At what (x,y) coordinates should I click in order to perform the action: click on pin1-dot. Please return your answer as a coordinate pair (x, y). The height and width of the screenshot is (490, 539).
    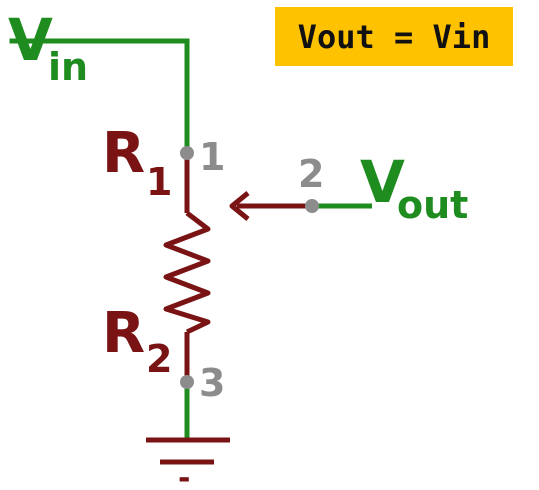
    Looking at the image, I should click on (187, 153).